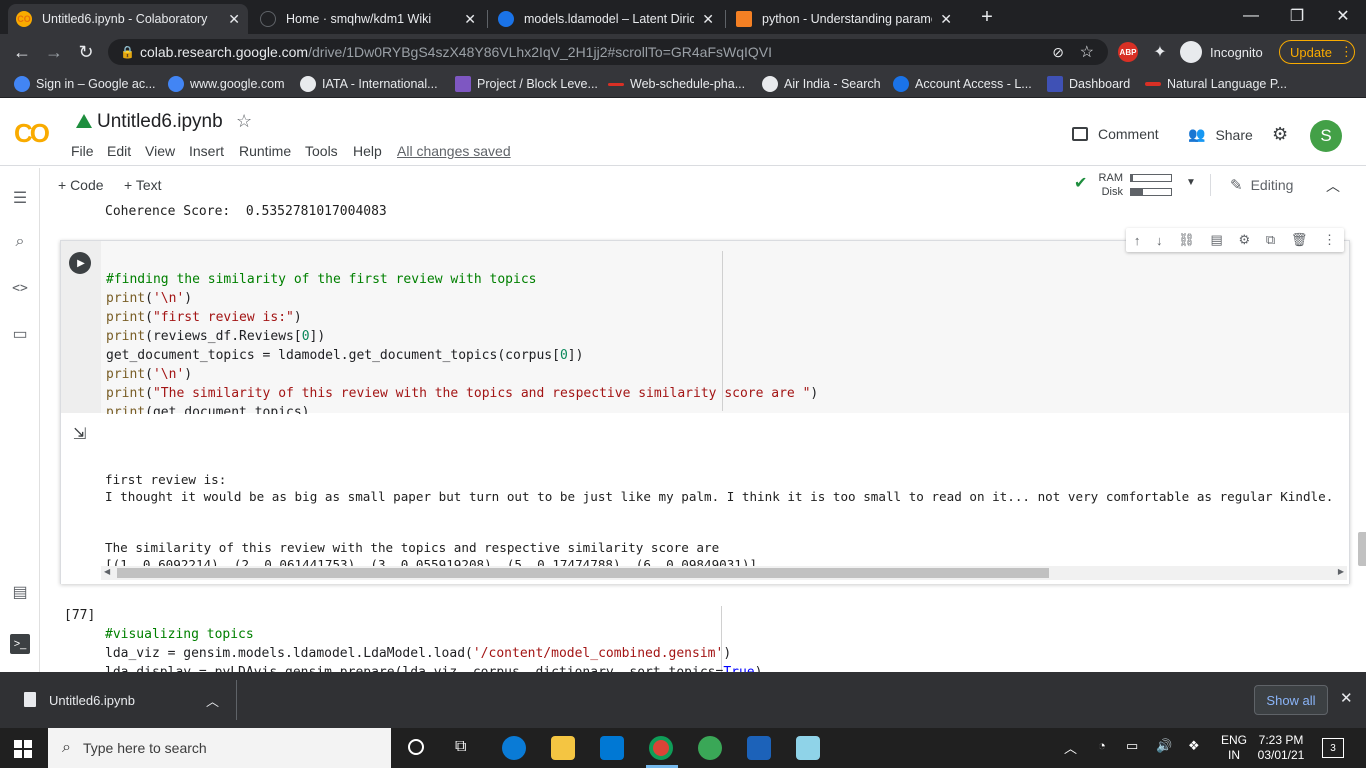 This screenshot has width=1366, height=768. What do you see at coordinates (1251, 16) in the screenshot?
I see `minimize-button: —` at bounding box center [1251, 16].